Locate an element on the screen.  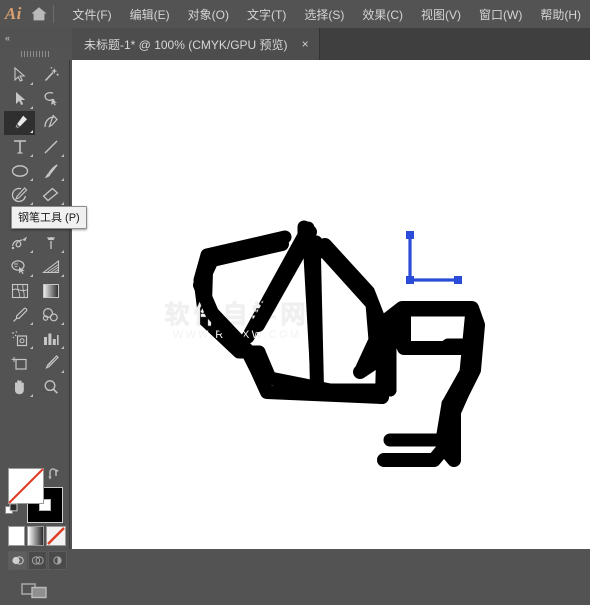
column-graph-tool is located at coordinates (50, 339).